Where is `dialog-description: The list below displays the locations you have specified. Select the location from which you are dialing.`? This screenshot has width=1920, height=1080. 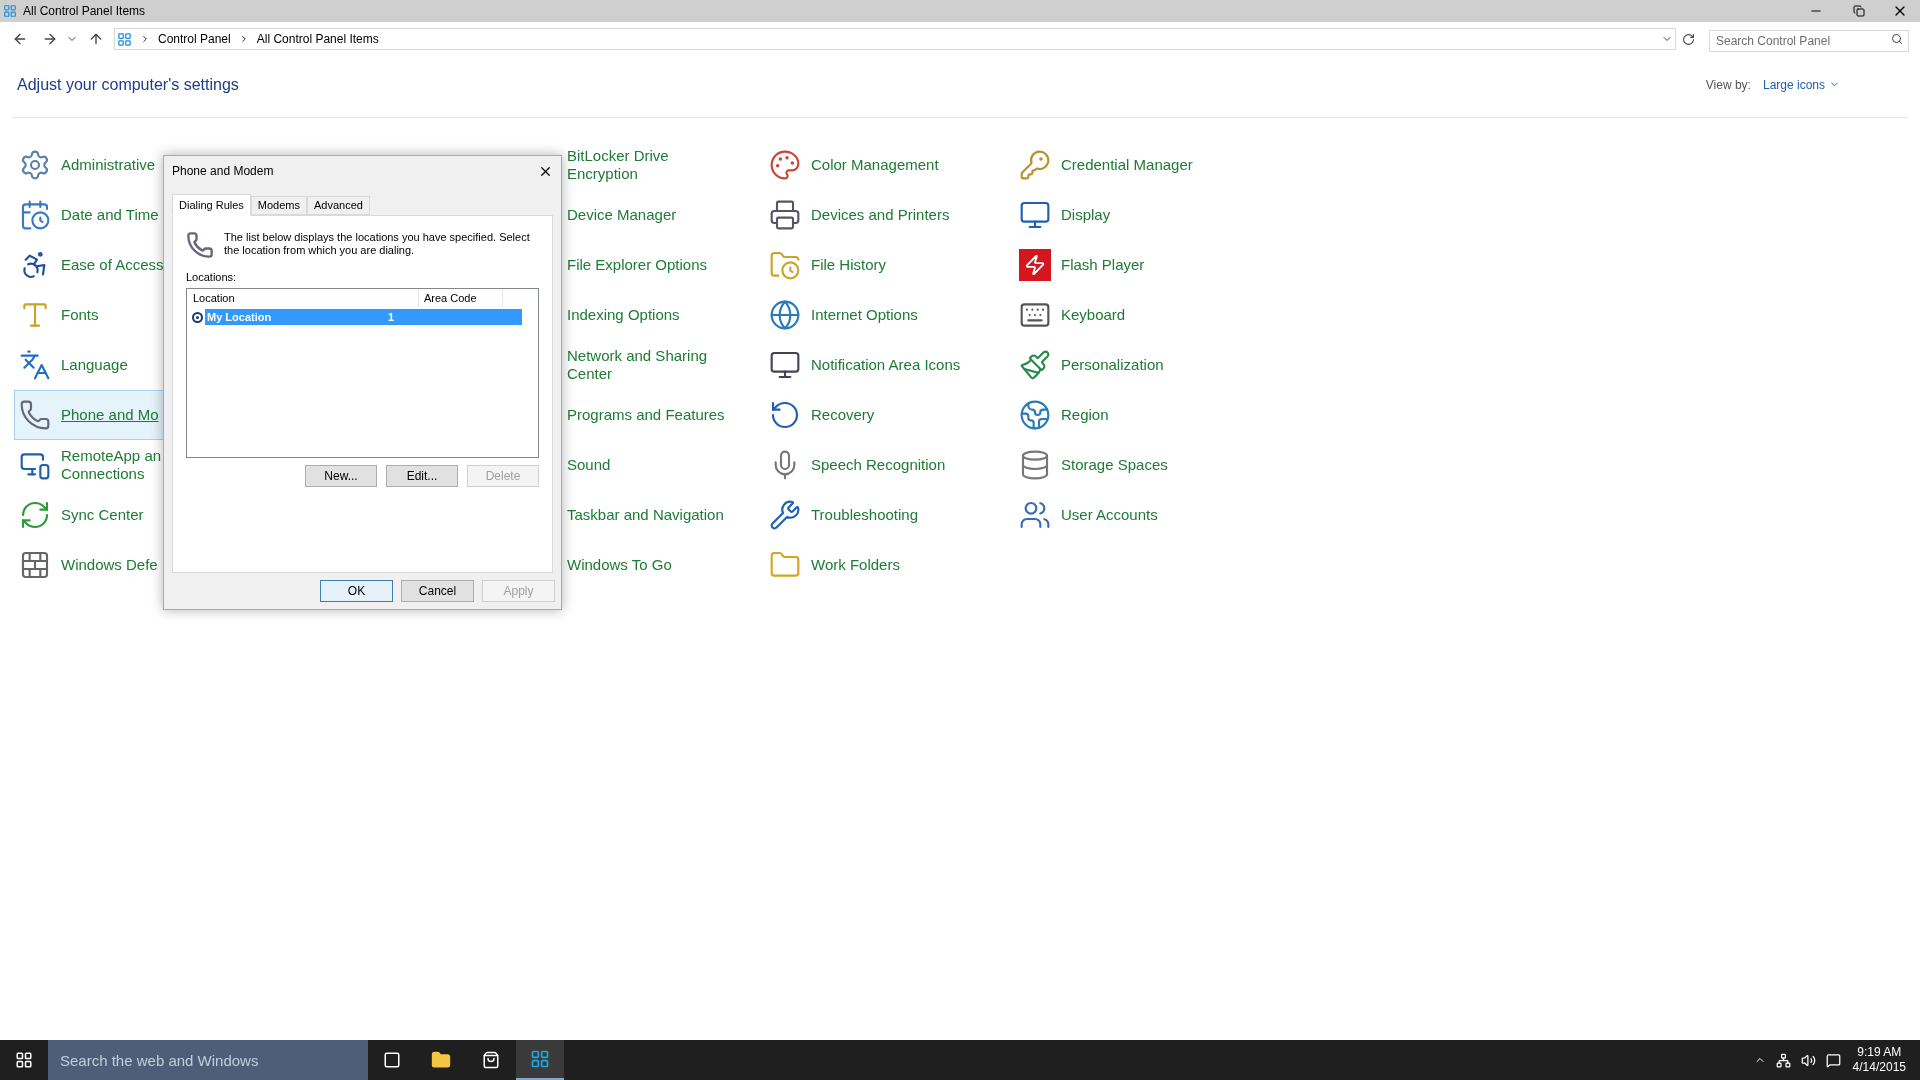
dialog-description: The list below displays the locations you have specified. Select the location from which you are dialing. is located at coordinates (377, 244).